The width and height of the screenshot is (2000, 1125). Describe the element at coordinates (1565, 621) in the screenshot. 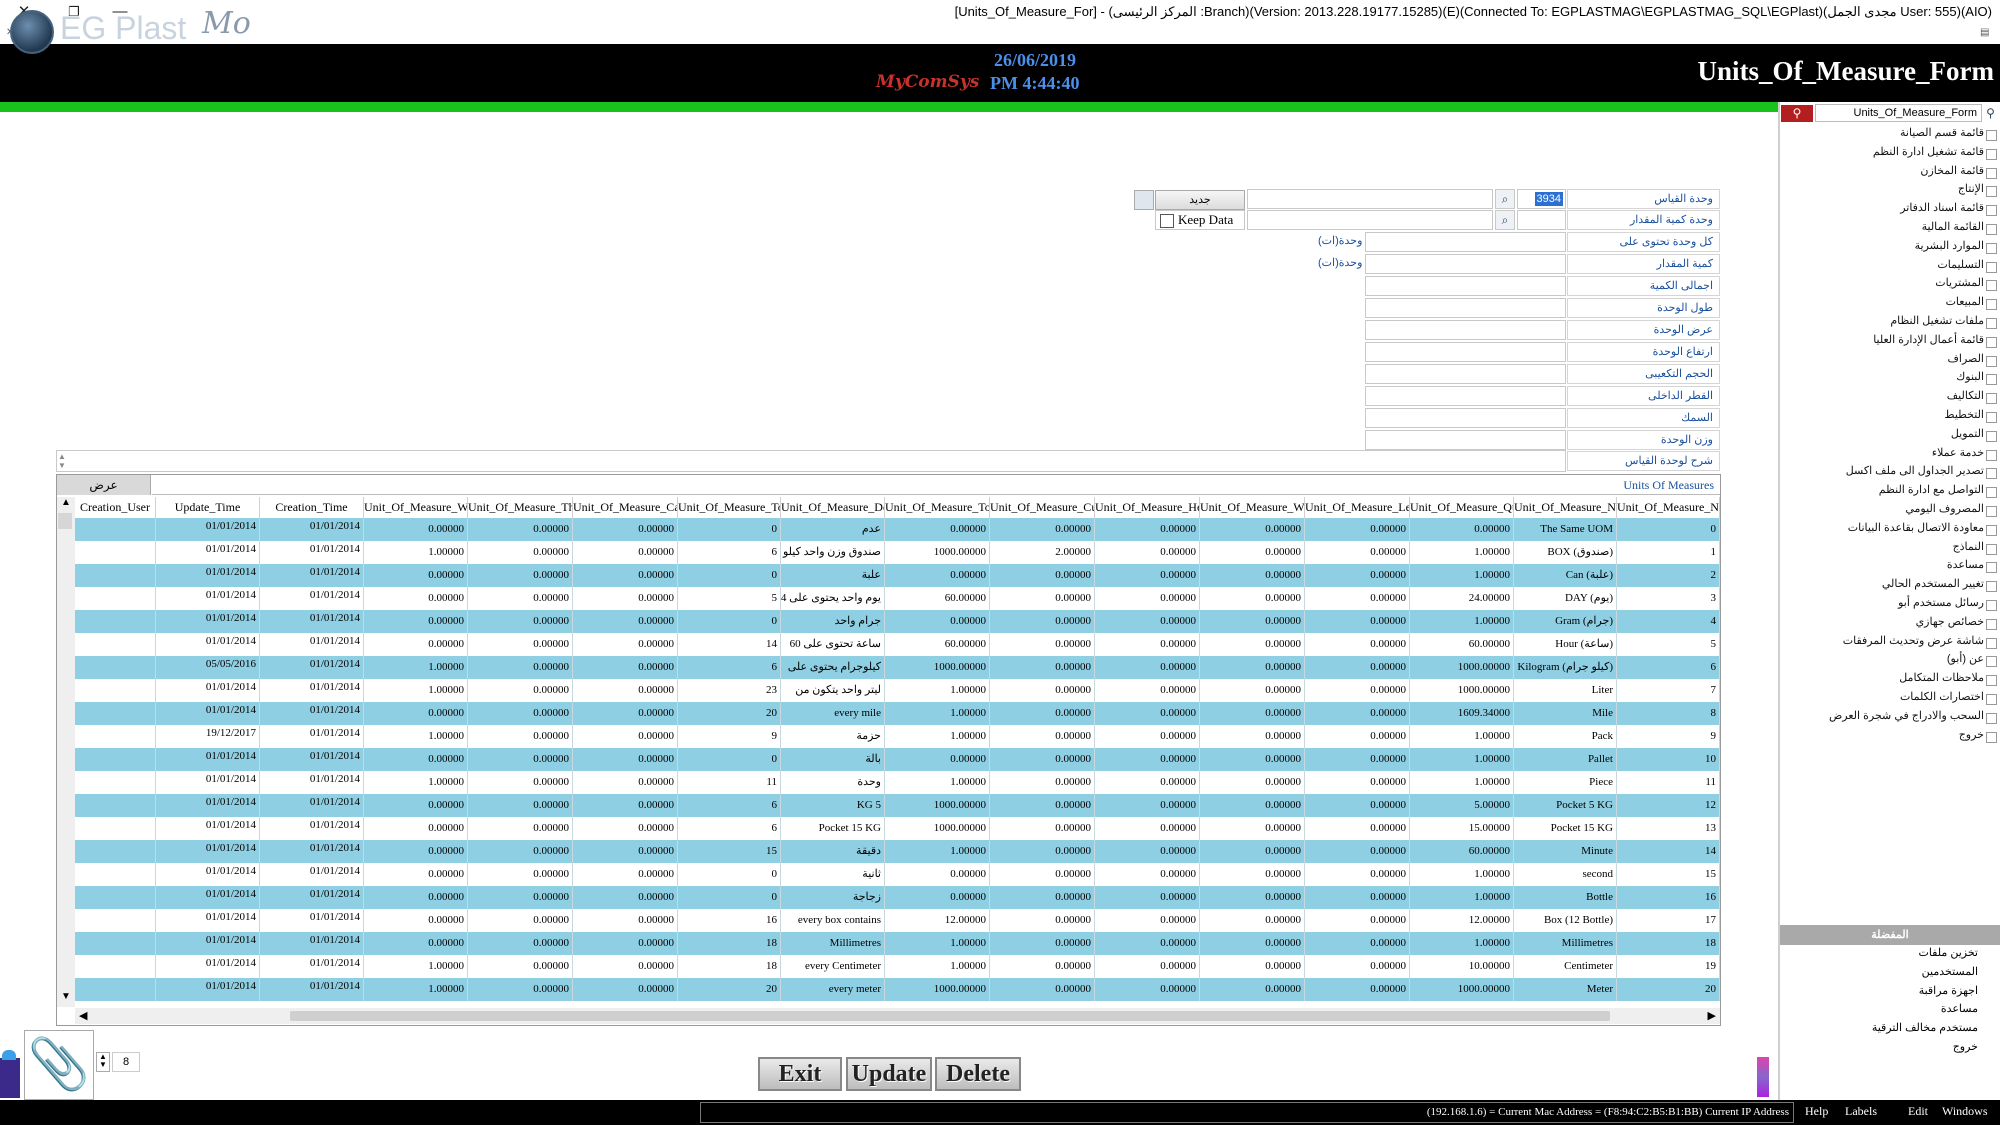

I see `table-cell: Gram (جرام)` at that location.